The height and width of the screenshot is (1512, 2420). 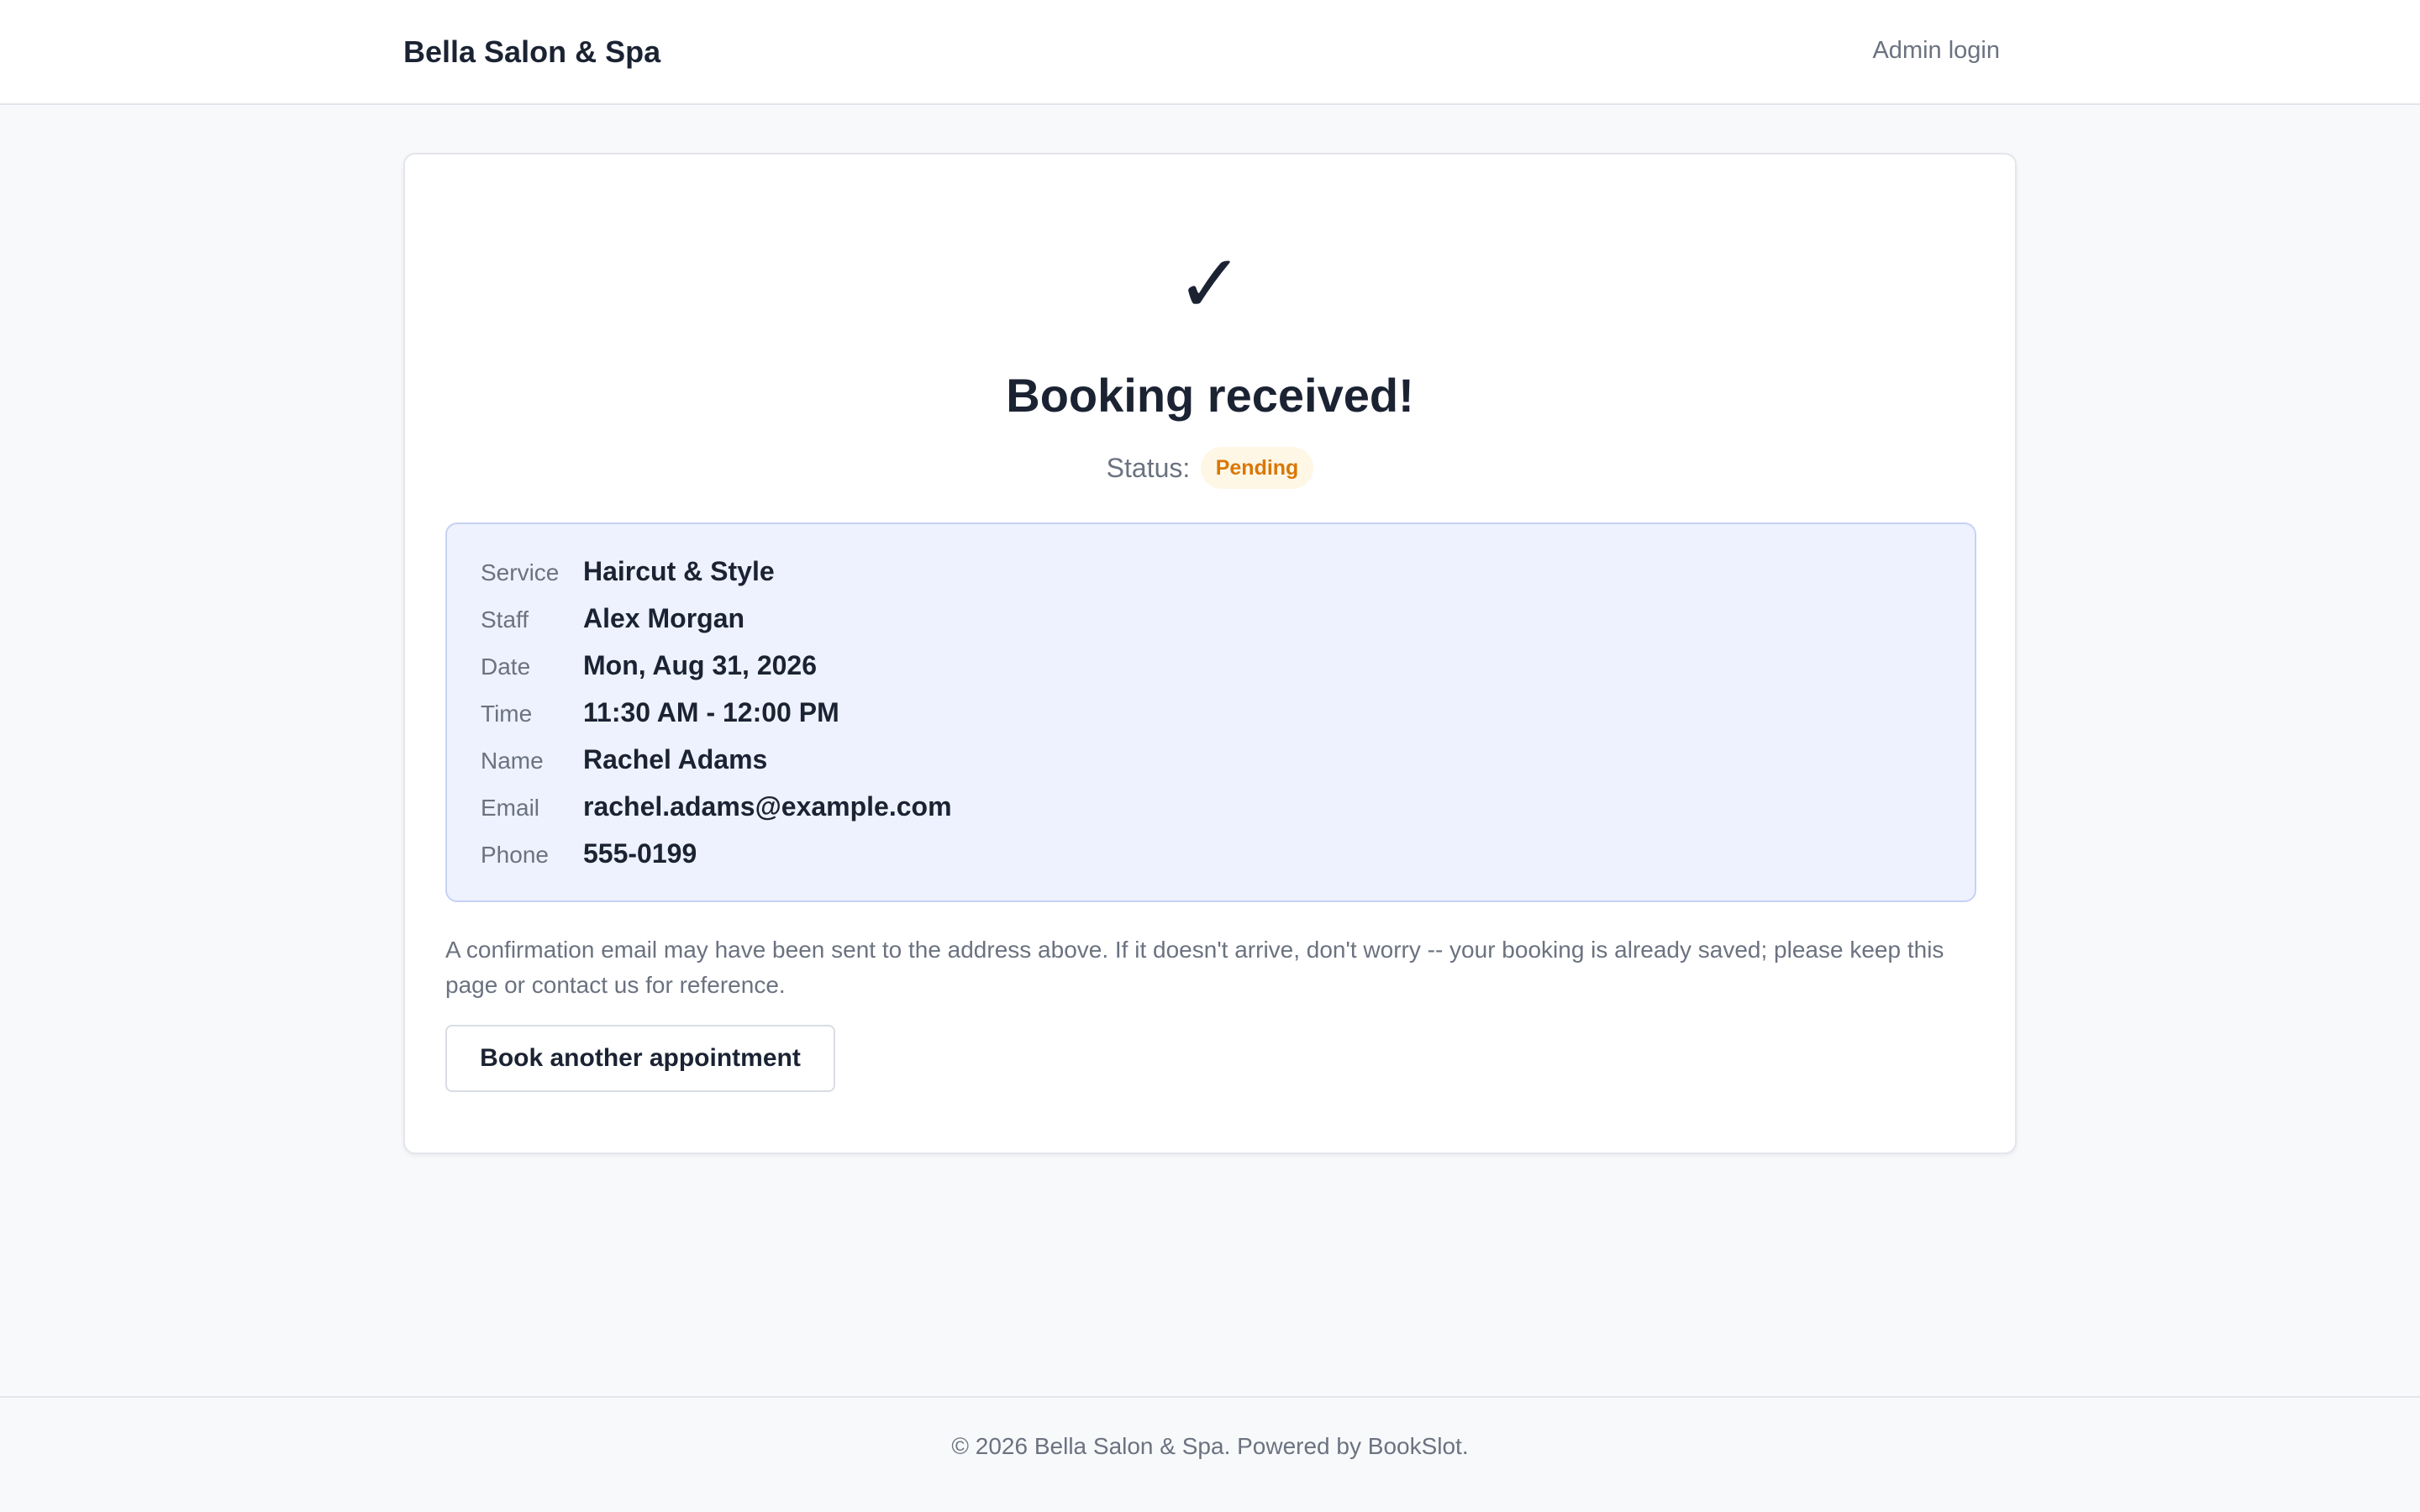 What do you see at coordinates (1210, 395) in the screenshot?
I see `page-title: Booking received!` at bounding box center [1210, 395].